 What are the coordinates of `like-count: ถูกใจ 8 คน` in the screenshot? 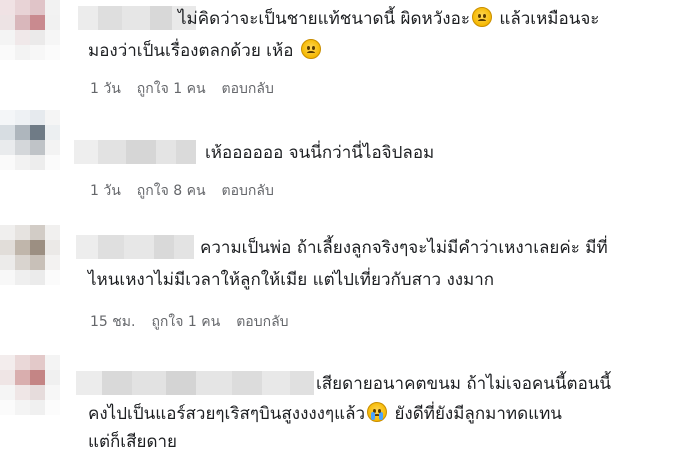 It's located at (171, 191).